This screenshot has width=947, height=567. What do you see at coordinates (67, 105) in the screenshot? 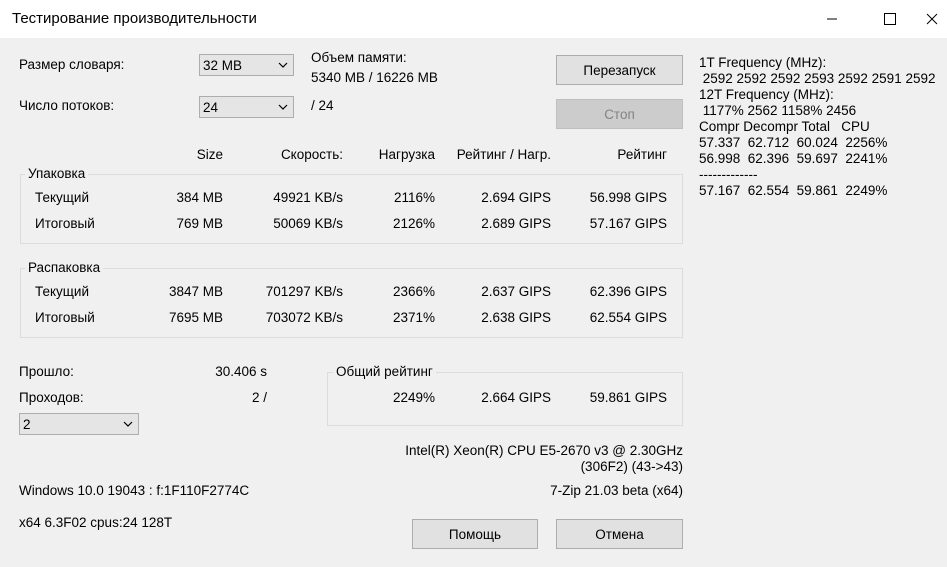
I see `threads-label: Число потоков:` at bounding box center [67, 105].